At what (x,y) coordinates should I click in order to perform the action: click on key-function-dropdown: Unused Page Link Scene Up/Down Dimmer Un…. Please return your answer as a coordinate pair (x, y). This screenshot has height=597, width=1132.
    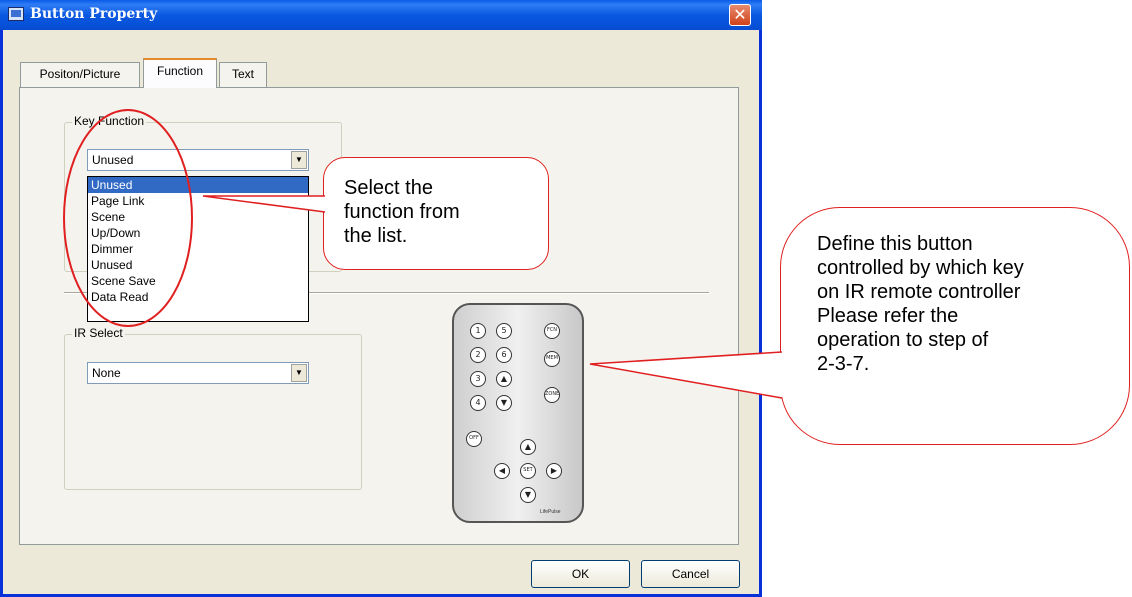
    Looking at the image, I should click on (198, 249).